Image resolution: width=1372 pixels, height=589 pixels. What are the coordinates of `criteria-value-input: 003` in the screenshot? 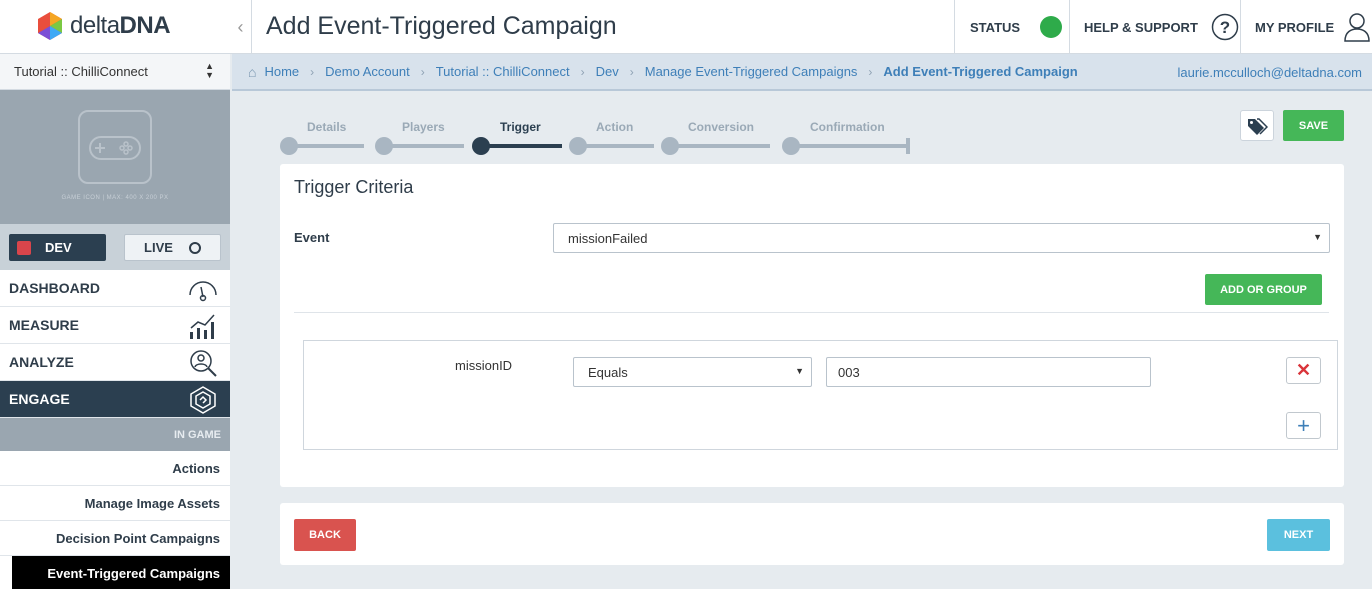 It's located at (988, 372).